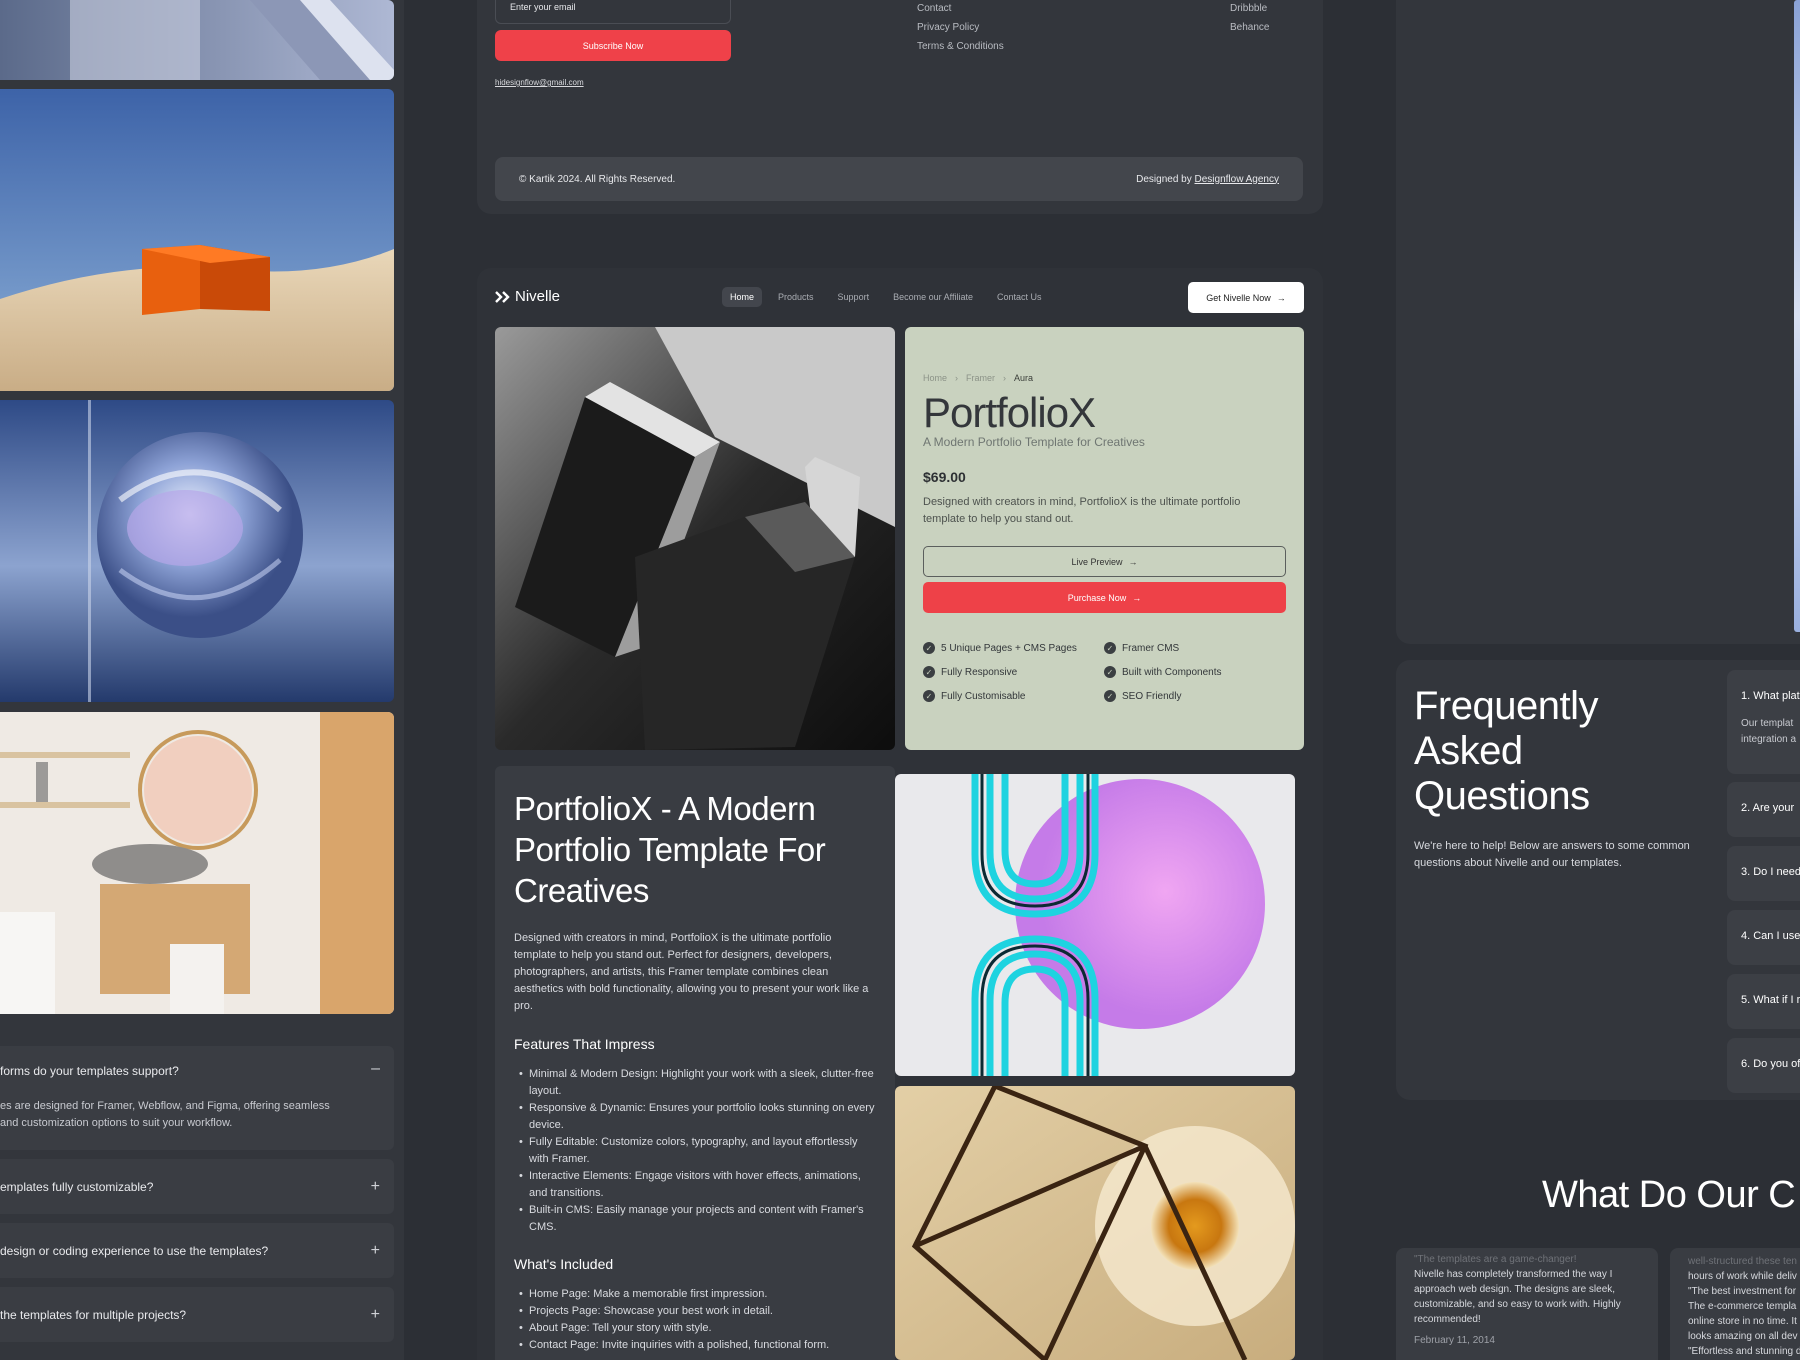 The width and height of the screenshot is (1800, 1360). Describe the element at coordinates (1743, 1336) in the screenshot. I see `testimonial-line: looks amazing on all dev` at that location.